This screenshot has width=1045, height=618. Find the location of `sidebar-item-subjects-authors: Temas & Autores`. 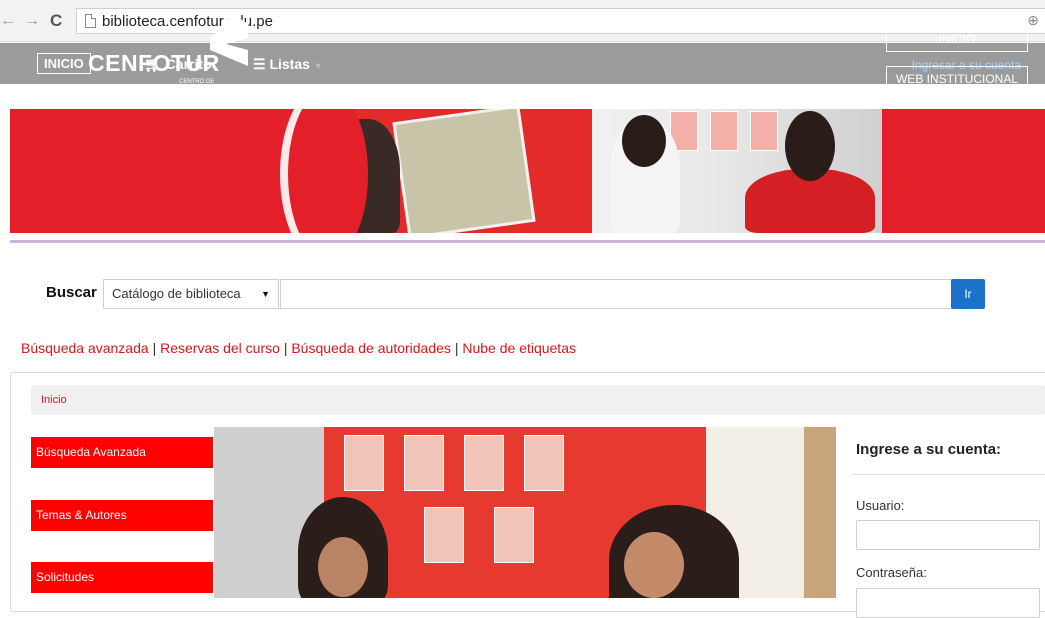

sidebar-item-subjects-authors: Temas & Autores is located at coordinates (122, 515).